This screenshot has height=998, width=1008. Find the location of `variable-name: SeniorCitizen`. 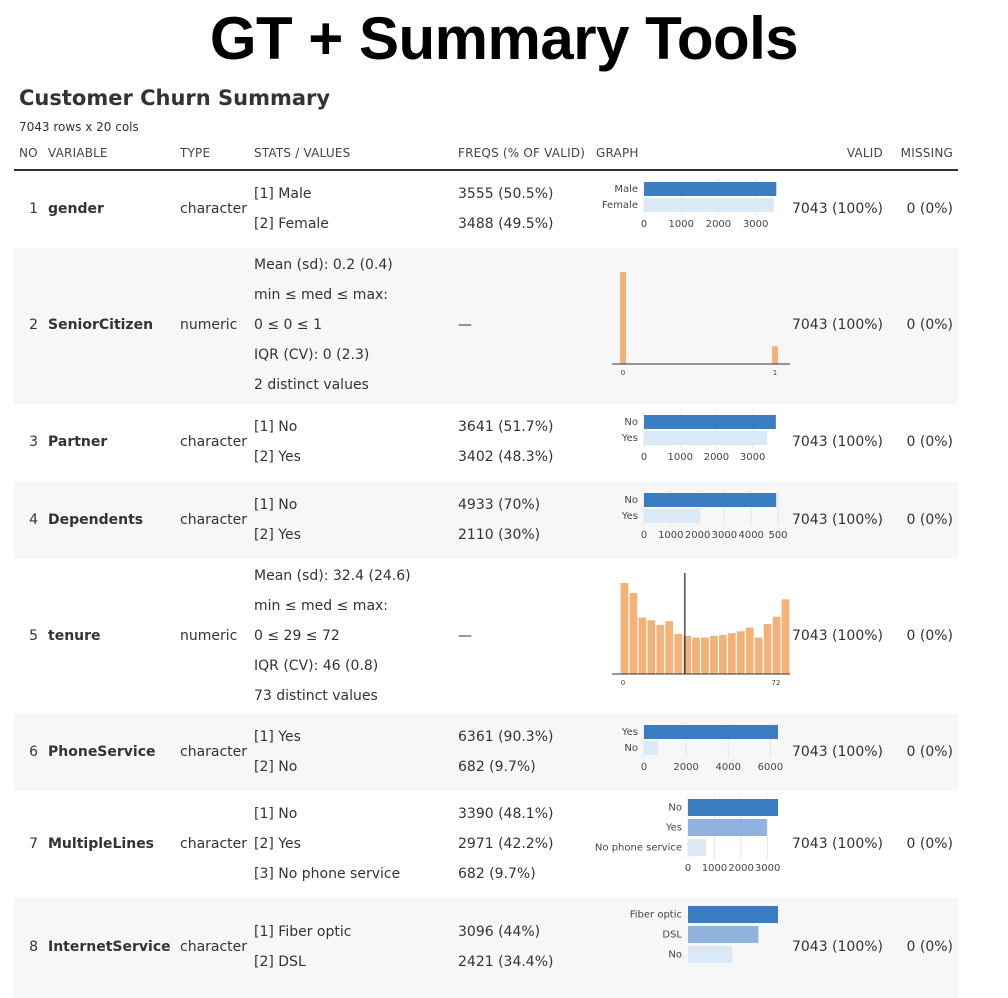

variable-name: SeniorCitizen is located at coordinates (101, 325).